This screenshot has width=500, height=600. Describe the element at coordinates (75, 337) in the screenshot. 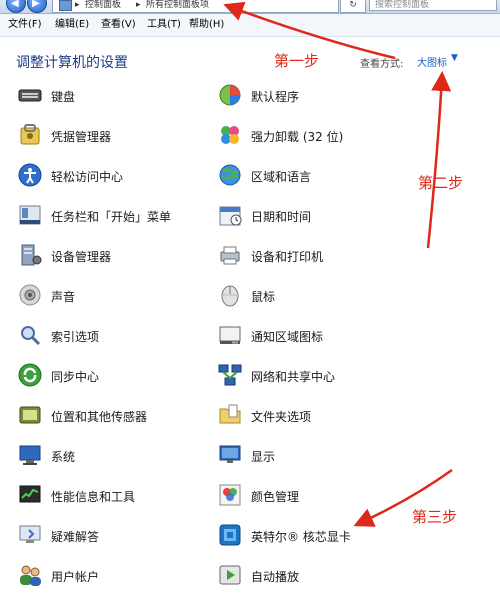

I see `control-panel-item-label: 索引选项` at that location.